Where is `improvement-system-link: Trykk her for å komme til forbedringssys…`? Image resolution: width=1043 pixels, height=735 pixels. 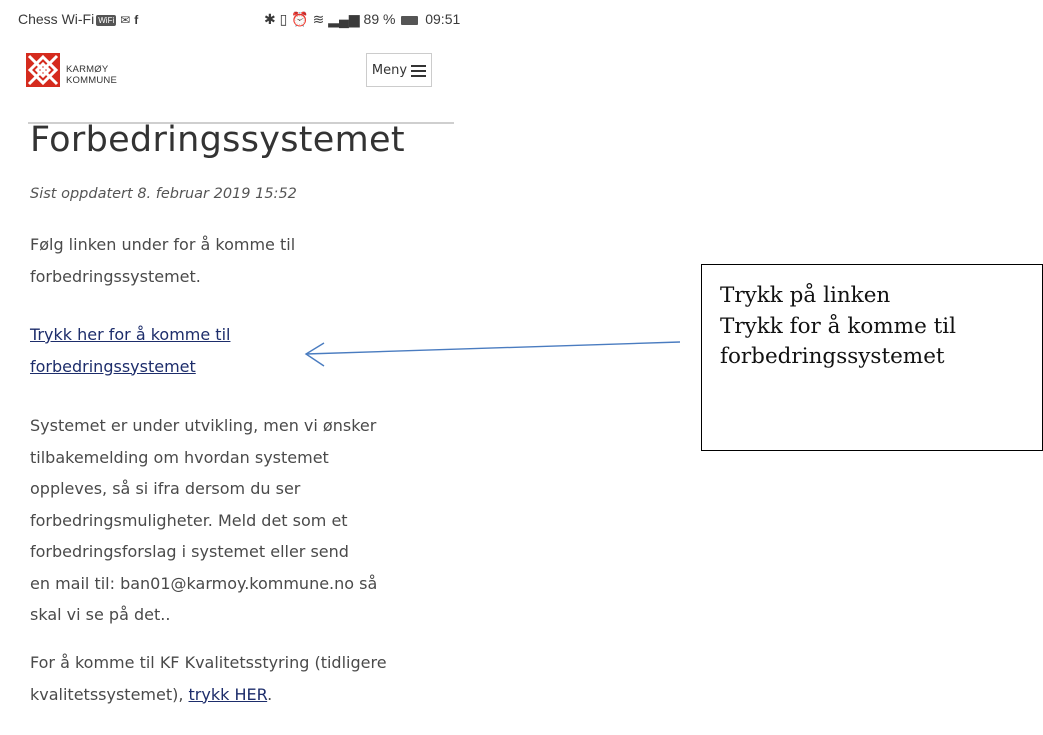
improvement-system-link: Trykk her for å komme til forbedringssys… is located at coordinates (220, 350).